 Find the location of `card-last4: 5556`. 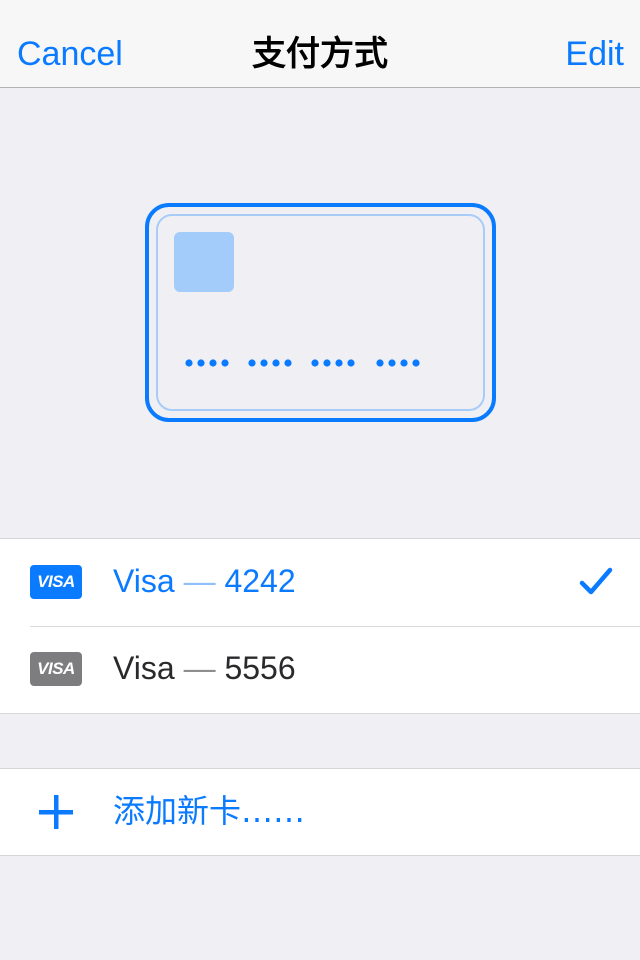

card-last4: 5556 is located at coordinates (260, 668).